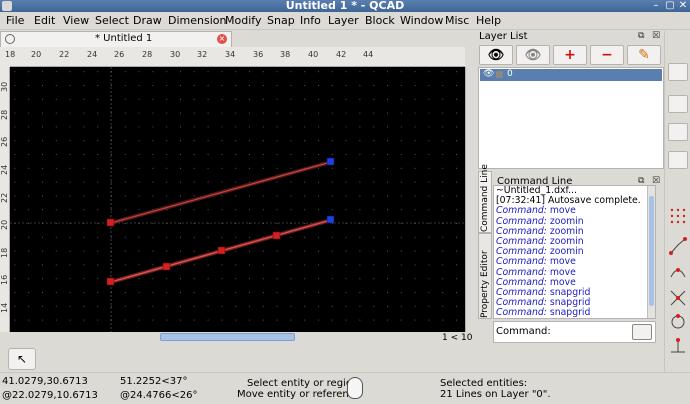 The height and width of the screenshot is (404, 690). What do you see at coordinates (607, 55) in the screenshot?
I see `remove-layer-button: −` at bounding box center [607, 55].